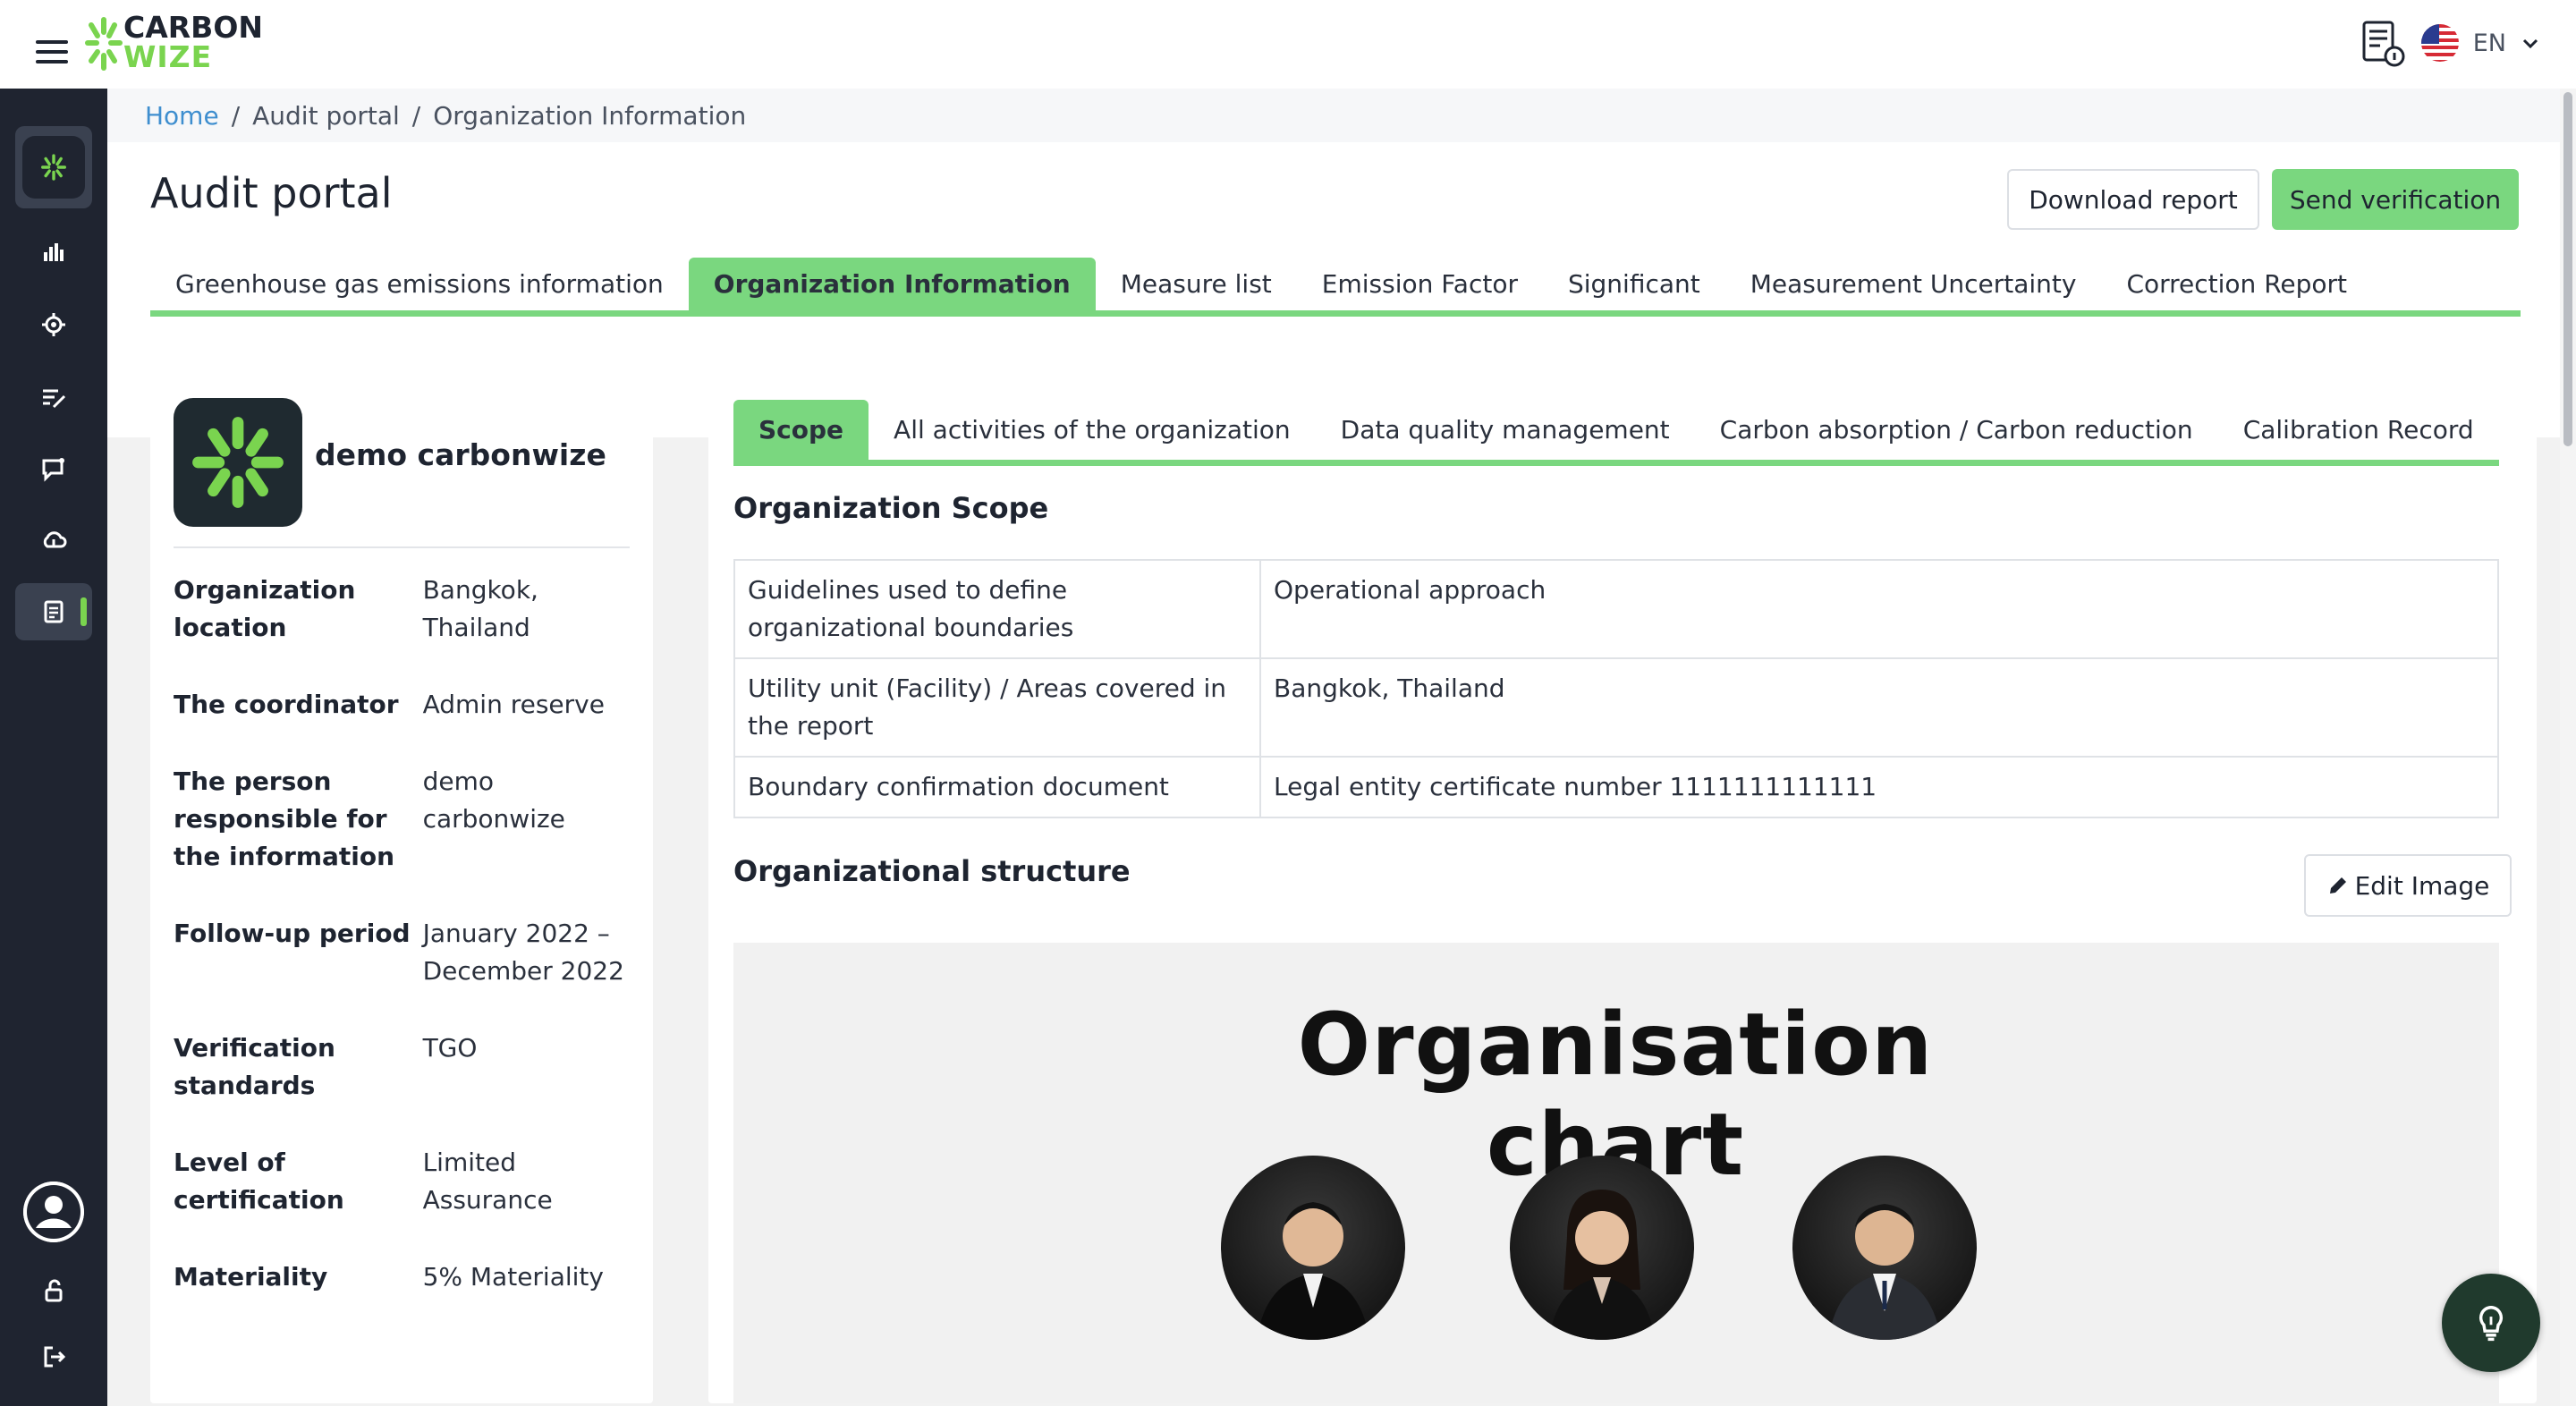 The height and width of the screenshot is (1406, 2576). What do you see at coordinates (52, 52) in the screenshot?
I see `hamburger-icon` at bounding box center [52, 52].